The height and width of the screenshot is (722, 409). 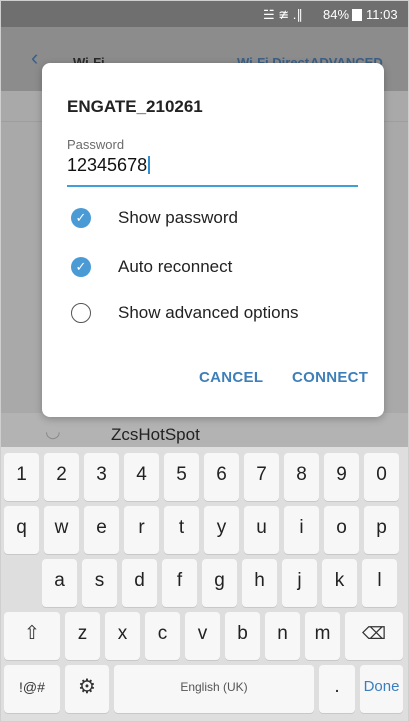 I want to click on key-o: o, so click(x=341, y=530).